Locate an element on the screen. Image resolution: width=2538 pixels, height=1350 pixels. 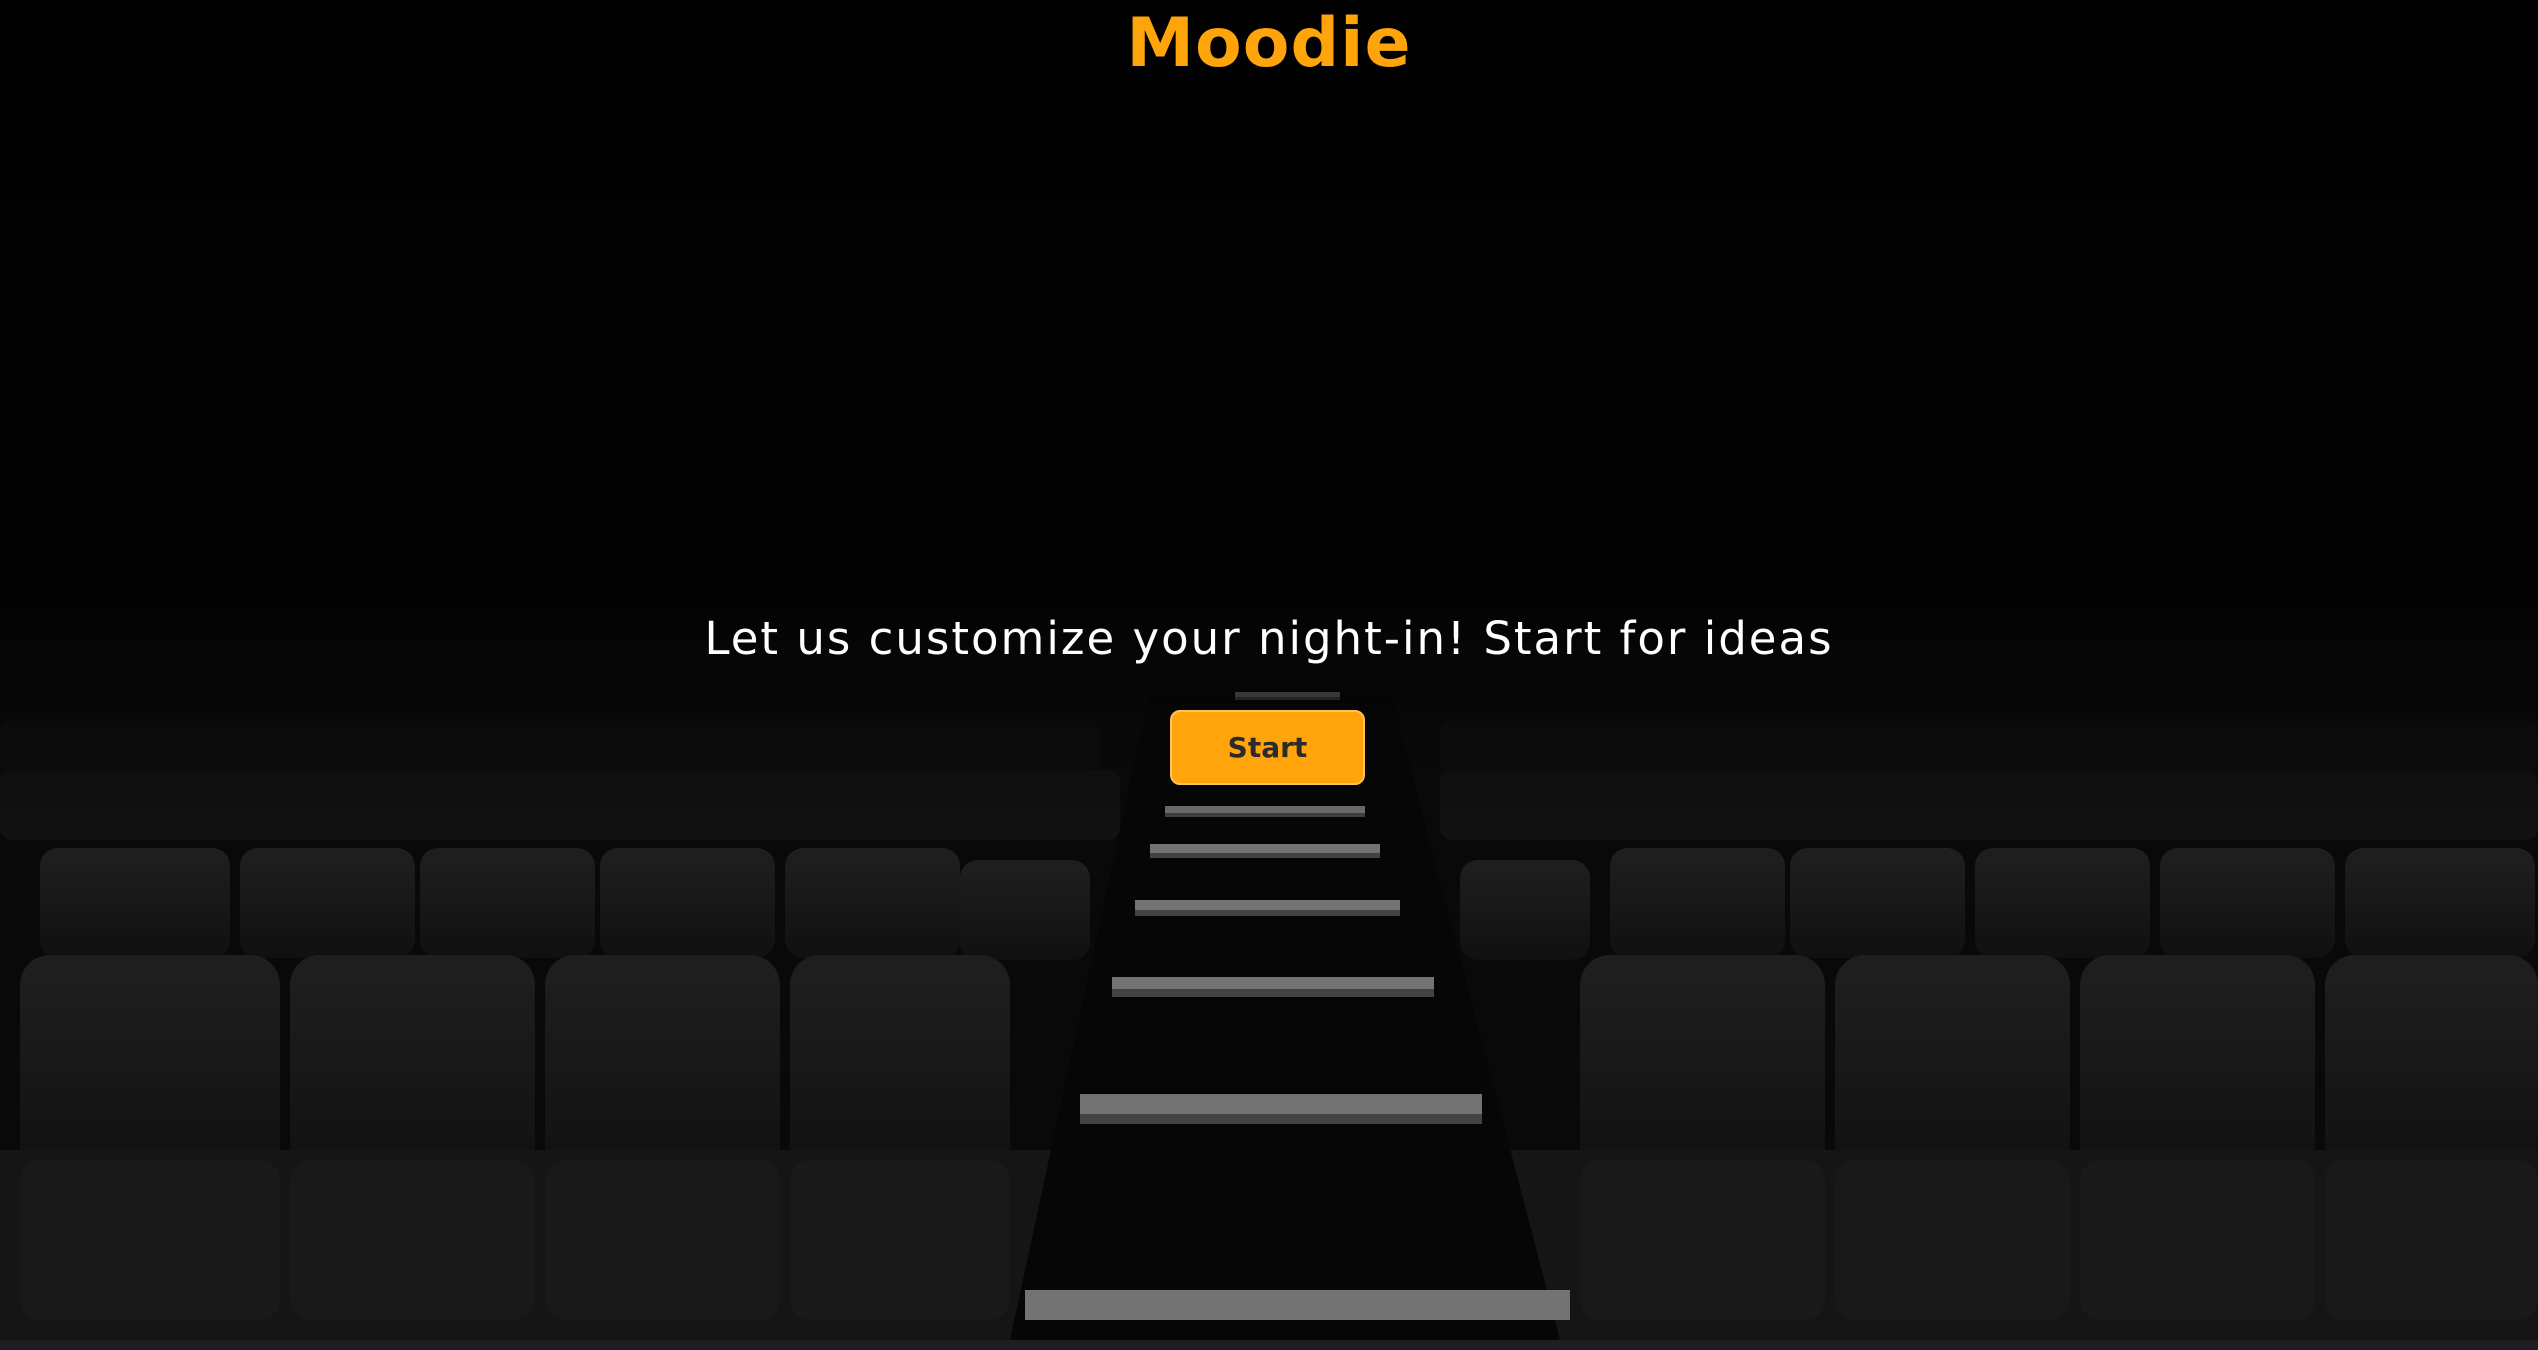
brand-title: Moodie is located at coordinates (1269, 43).